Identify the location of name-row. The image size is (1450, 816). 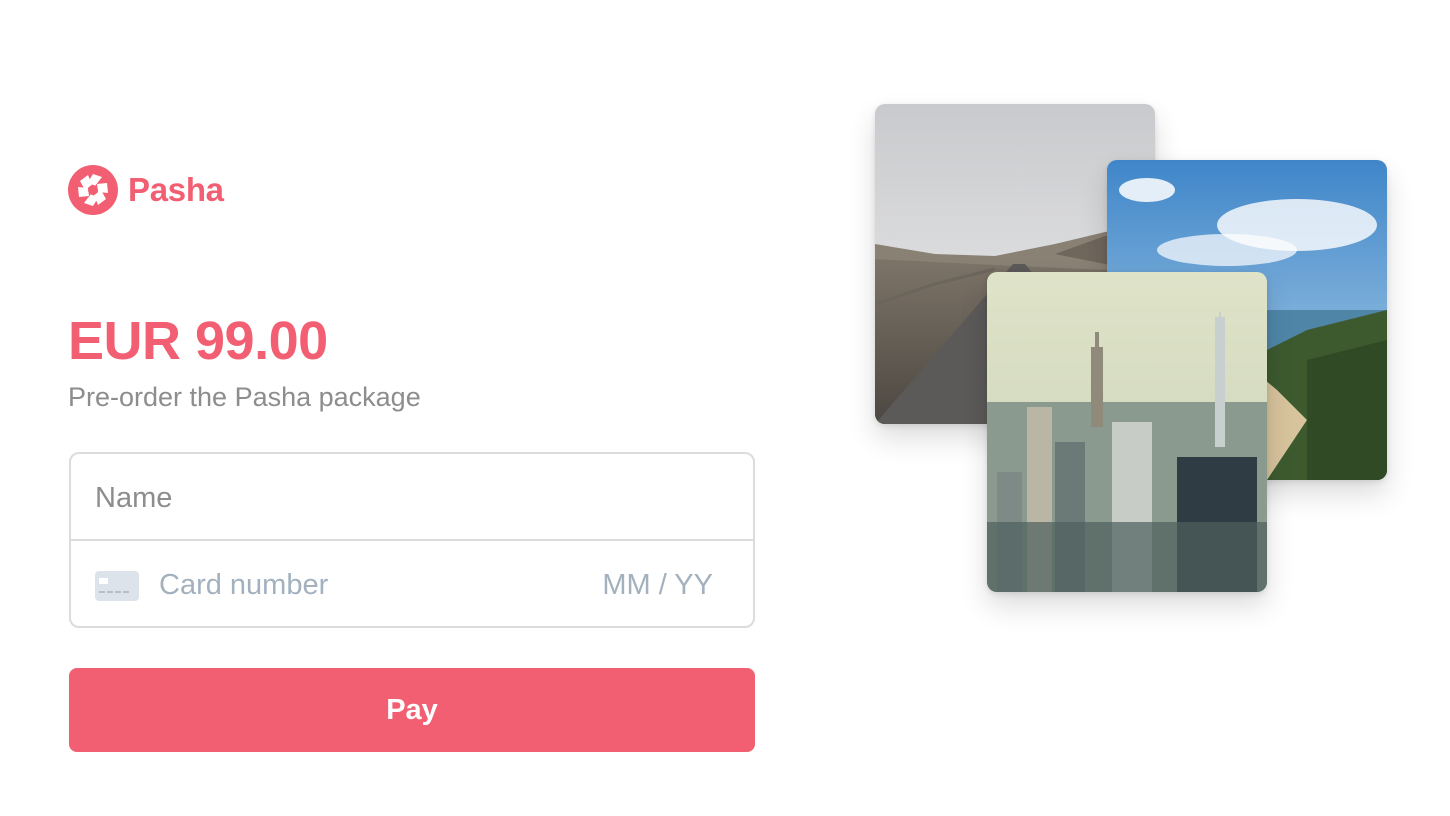
(412, 497).